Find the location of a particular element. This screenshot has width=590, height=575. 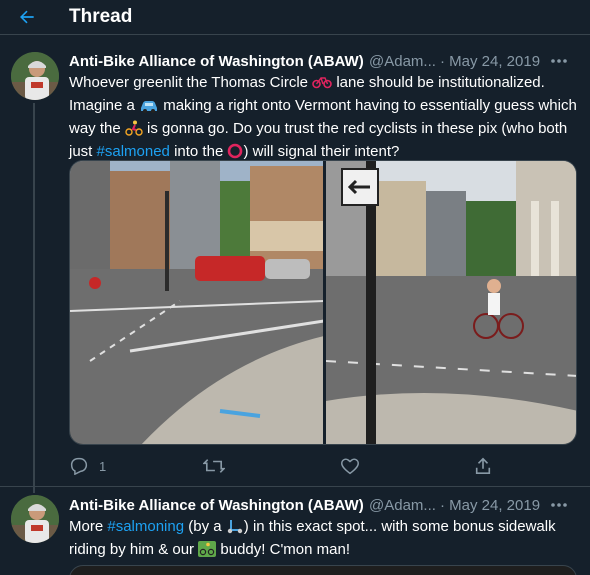

tweet-text-segment: way the is located at coordinates (95, 128).